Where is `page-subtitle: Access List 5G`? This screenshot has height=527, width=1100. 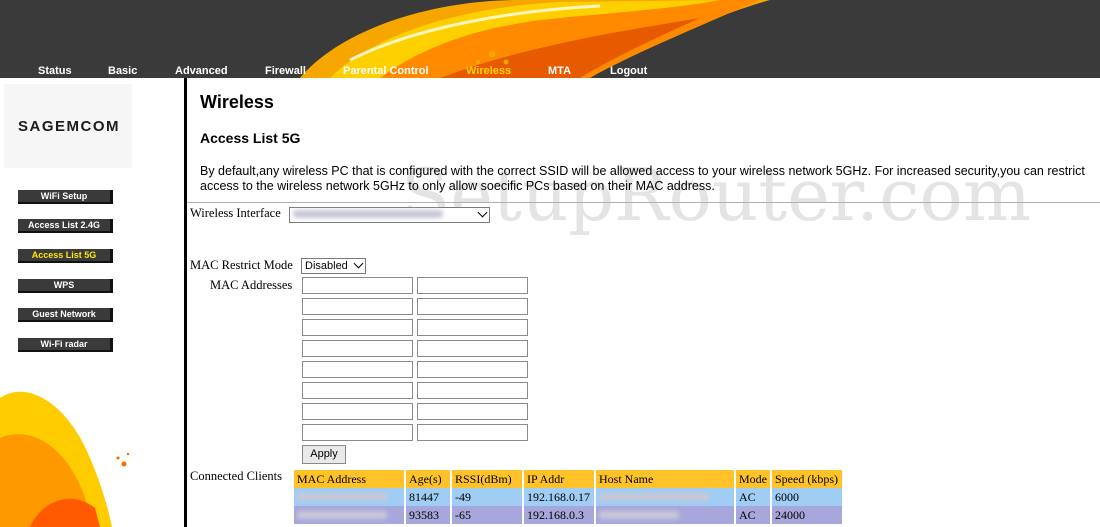 page-subtitle: Access List 5G is located at coordinates (250, 138).